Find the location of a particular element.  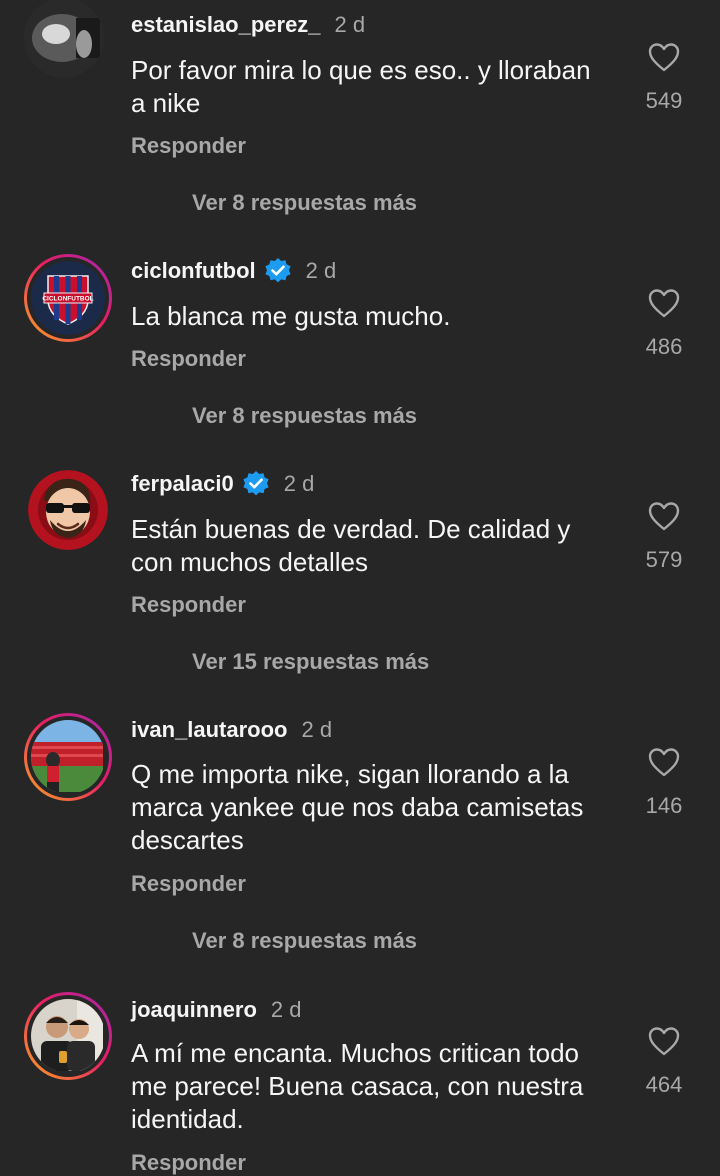

comment-username: ferpalaci0 is located at coordinates (182, 484).